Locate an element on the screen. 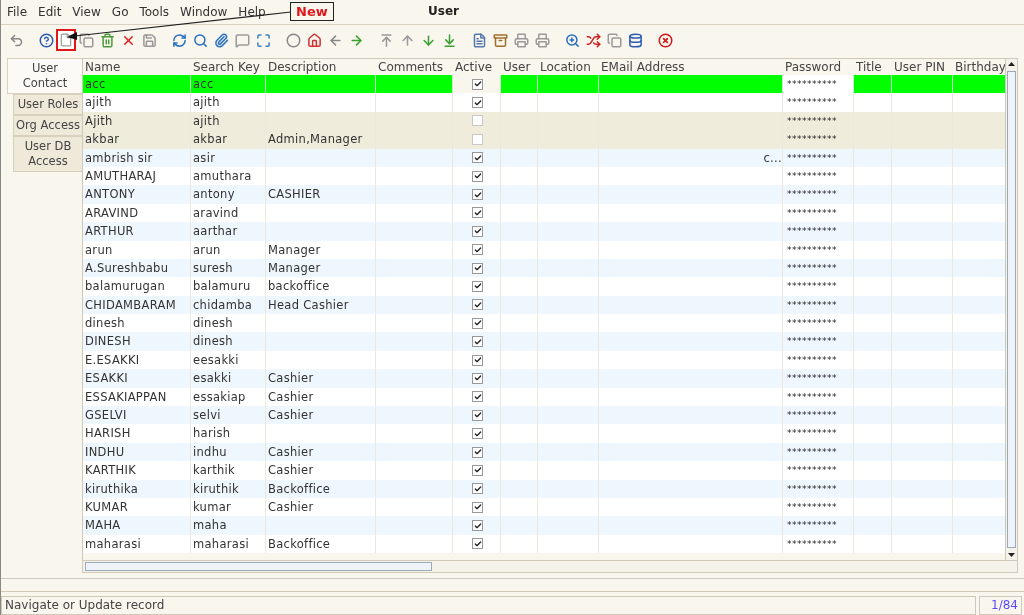 This screenshot has height=615, width=1024. table-row: ESAKKI esakki Cashier ********** is located at coordinates (544, 378).